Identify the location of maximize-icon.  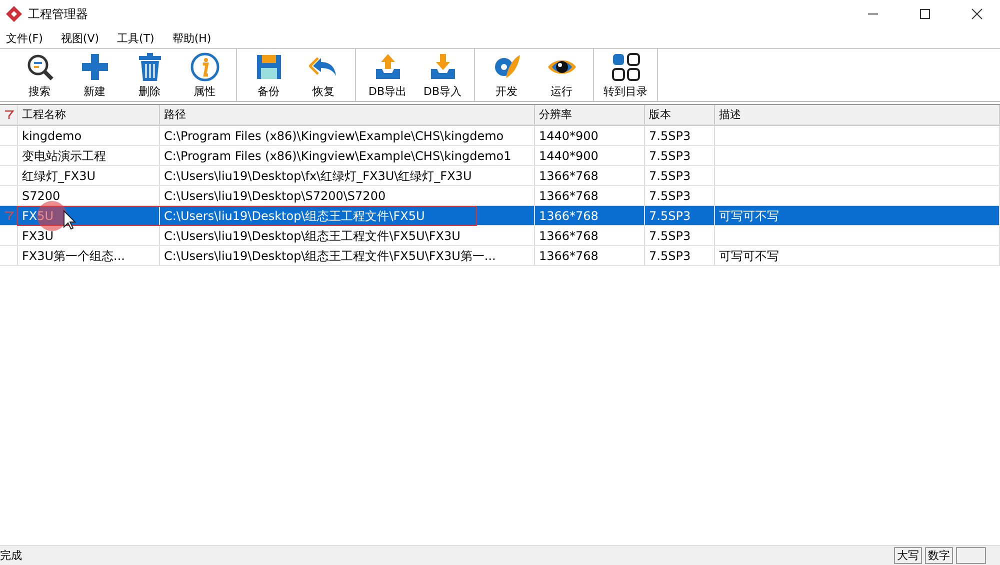
(925, 14).